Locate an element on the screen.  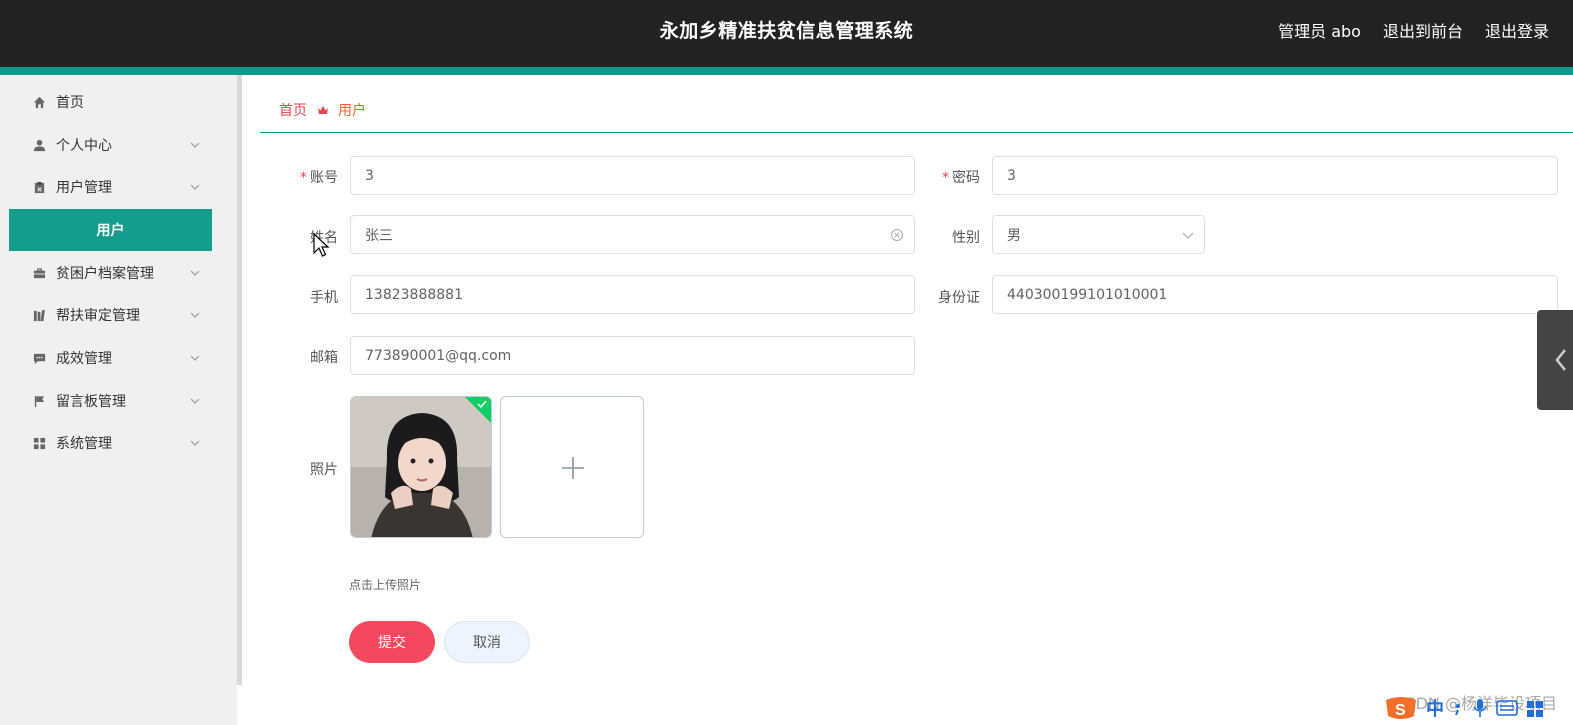
upload-photo-button is located at coordinates (572, 467).